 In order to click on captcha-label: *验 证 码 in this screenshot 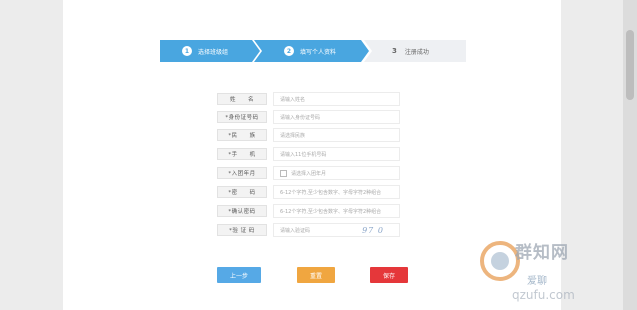, I will do `click(242, 230)`.